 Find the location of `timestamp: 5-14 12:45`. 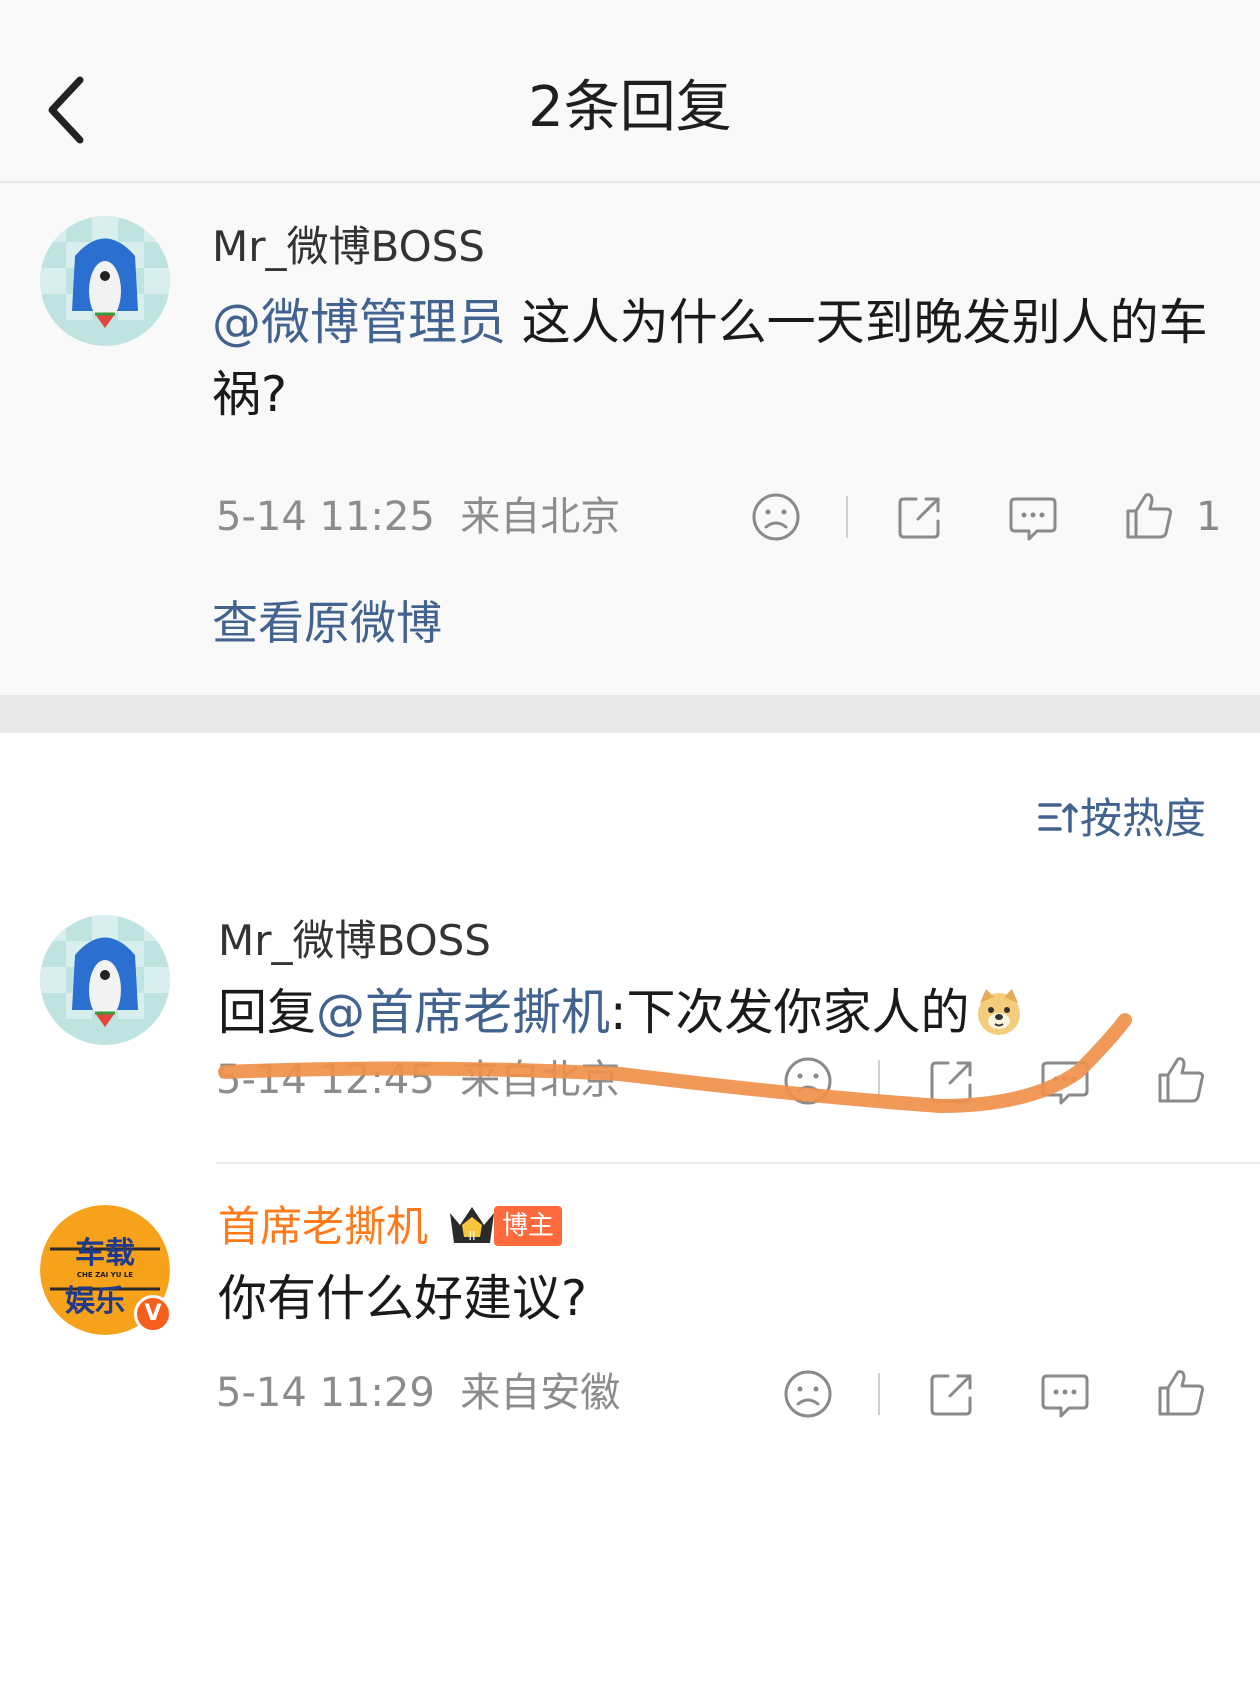

timestamp: 5-14 12:45 is located at coordinates (325, 1080).